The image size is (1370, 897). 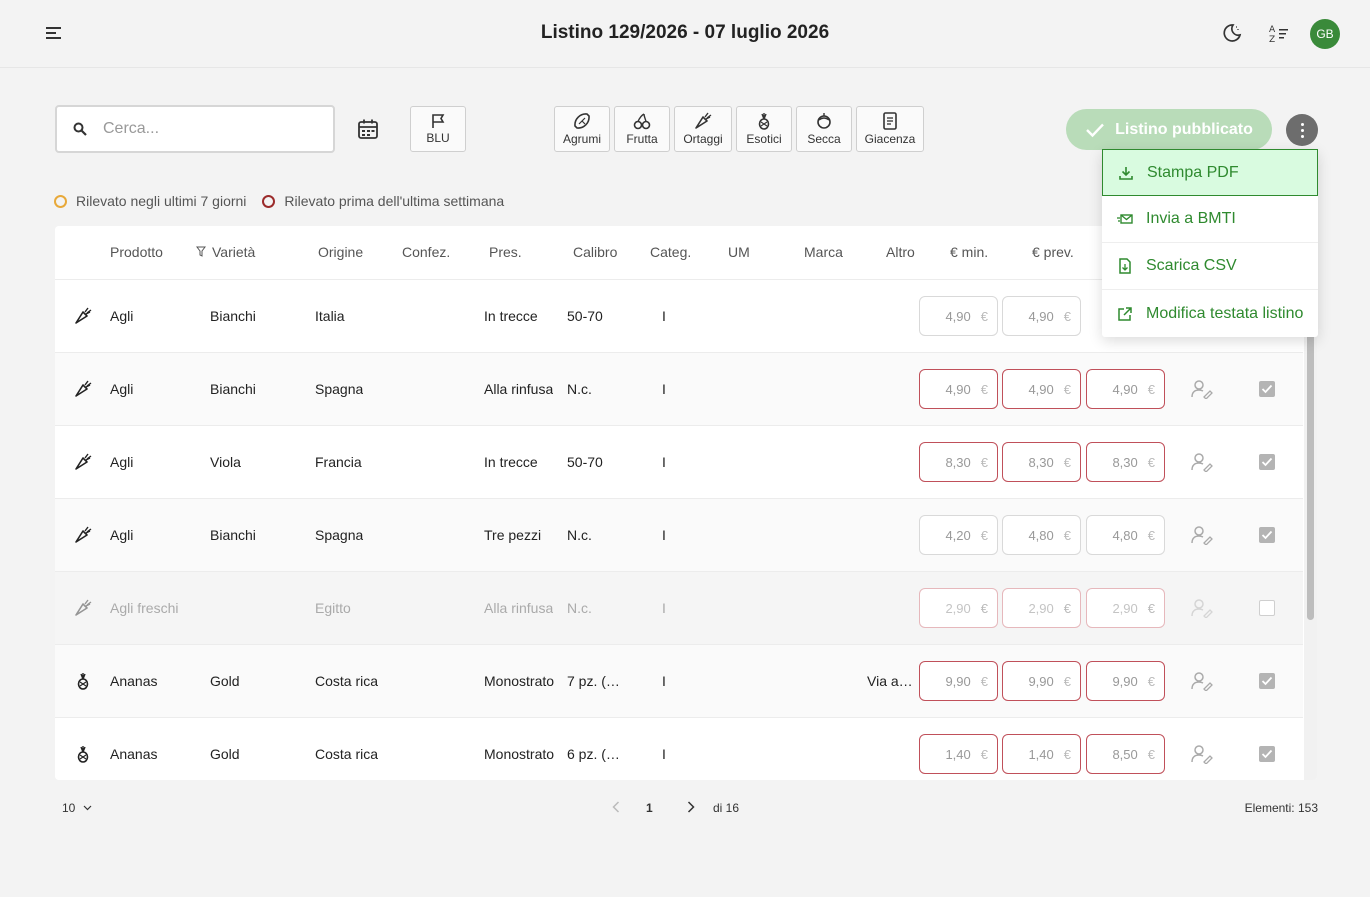 I want to click on category-agrumi-button: Agrumi, so click(x=582, y=129).